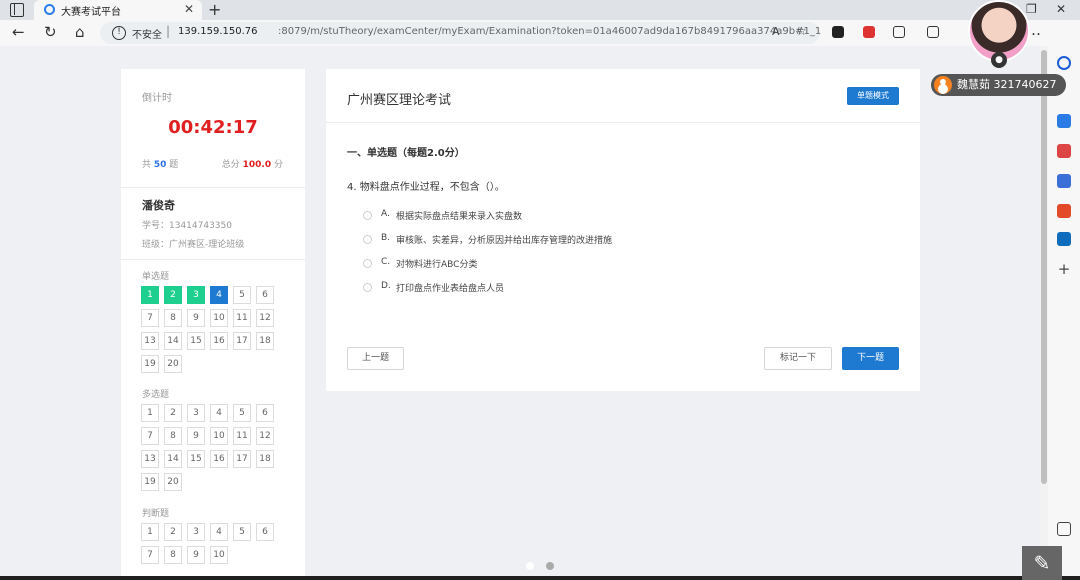  What do you see at coordinates (156, 277) in the screenshot?
I see `question-section-label: 单选题` at bounding box center [156, 277].